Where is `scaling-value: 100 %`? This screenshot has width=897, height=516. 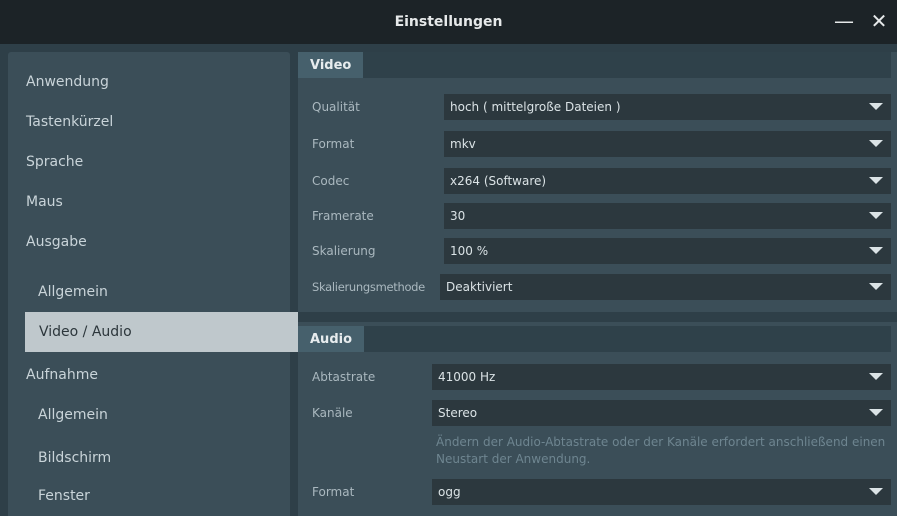 scaling-value: 100 % is located at coordinates (469, 251).